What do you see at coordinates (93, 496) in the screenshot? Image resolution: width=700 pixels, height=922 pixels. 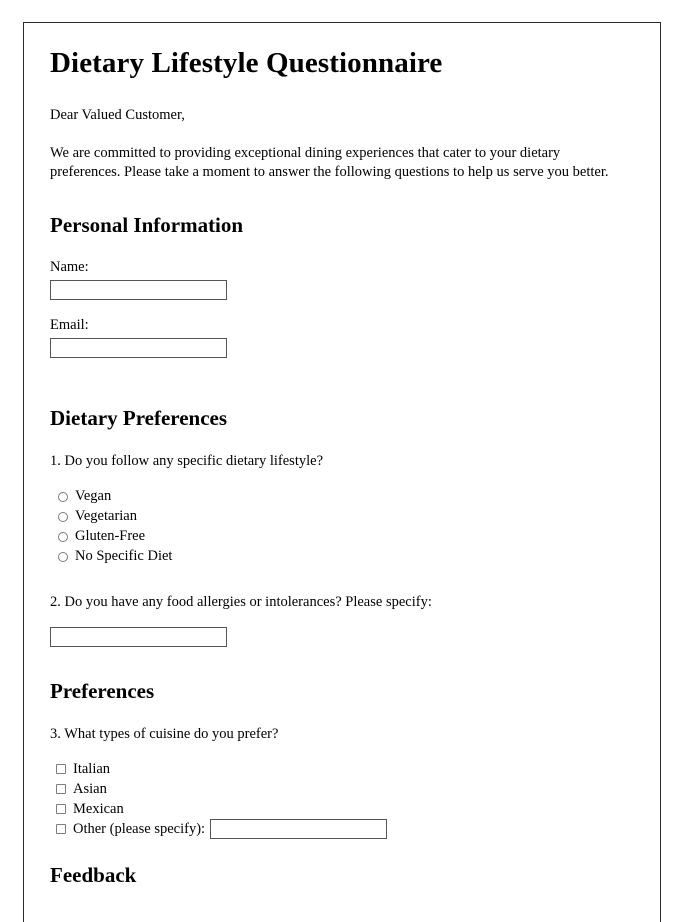 I see `radio-option-label: Vegan` at bounding box center [93, 496].